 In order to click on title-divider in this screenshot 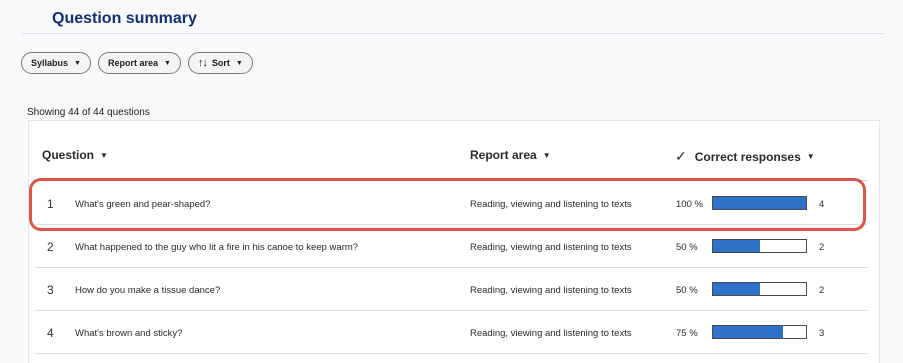, I will do `click(453, 33)`.